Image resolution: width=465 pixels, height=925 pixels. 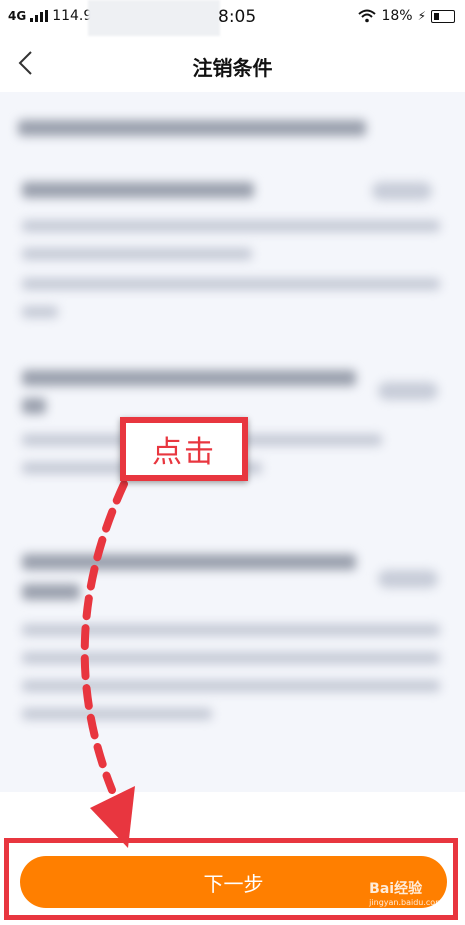 What do you see at coordinates (184, 452) in the screenshot?
I see `callout-text: 点击` at bounding box center [184, 452].